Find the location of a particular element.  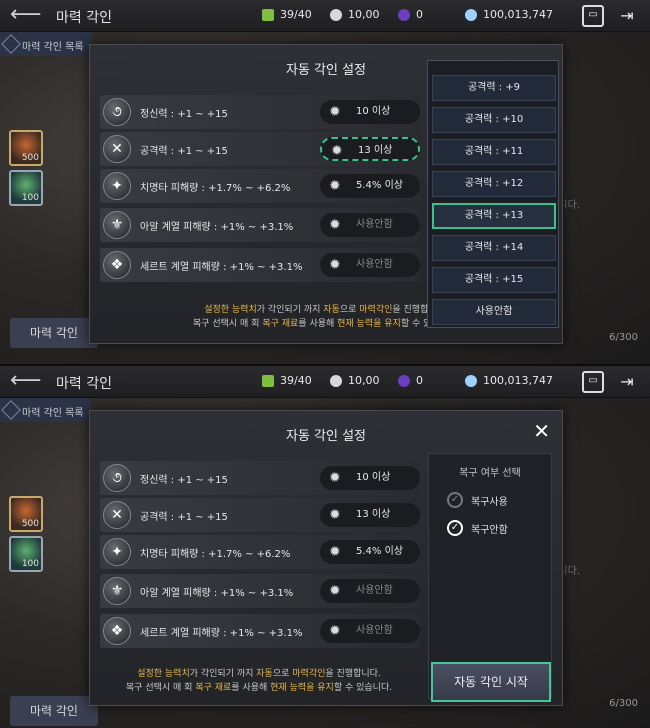

top-bar: ⟵ 마력 각인 39/40 10,00 0 100,013,747 ▭ ⇥ is located at coordinates (325, 382).